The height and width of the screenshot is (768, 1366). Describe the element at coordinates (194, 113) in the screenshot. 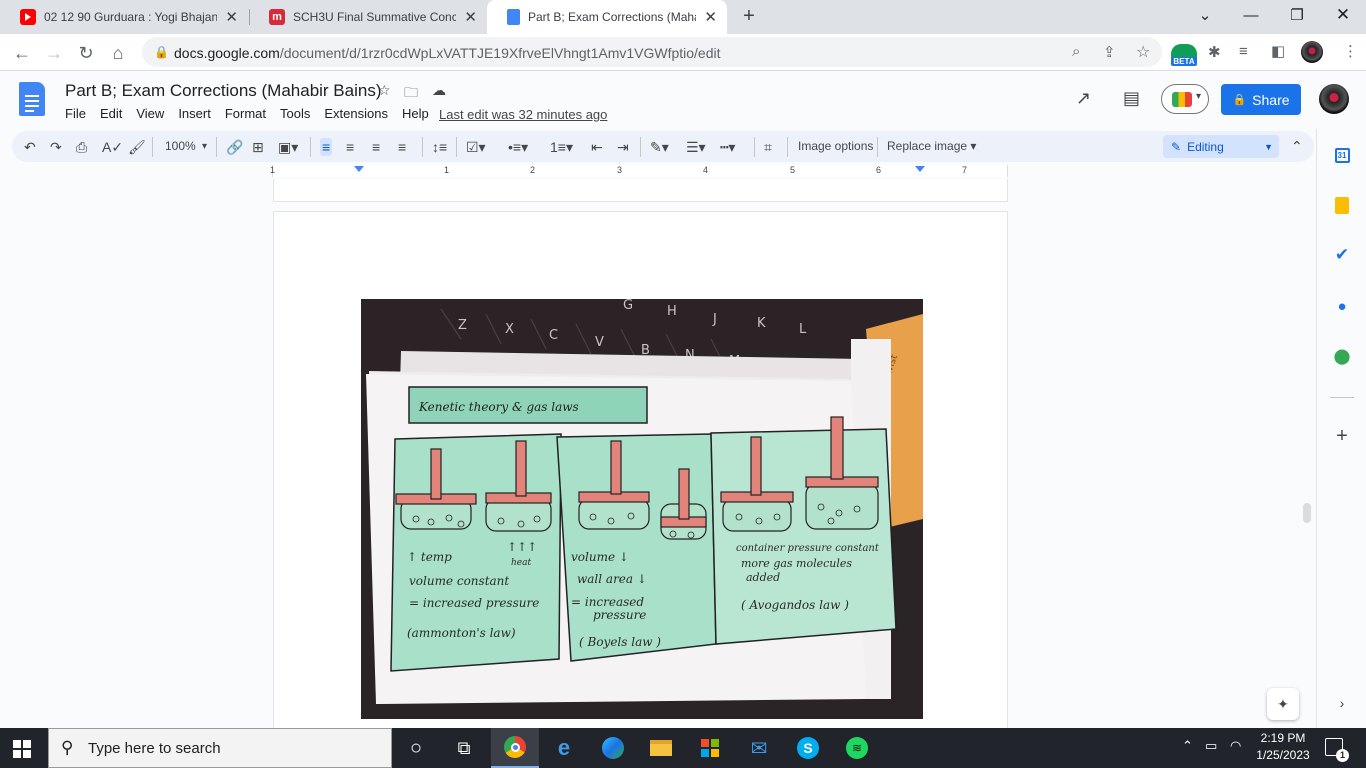

I see `menu-insert: Insert` at that location.